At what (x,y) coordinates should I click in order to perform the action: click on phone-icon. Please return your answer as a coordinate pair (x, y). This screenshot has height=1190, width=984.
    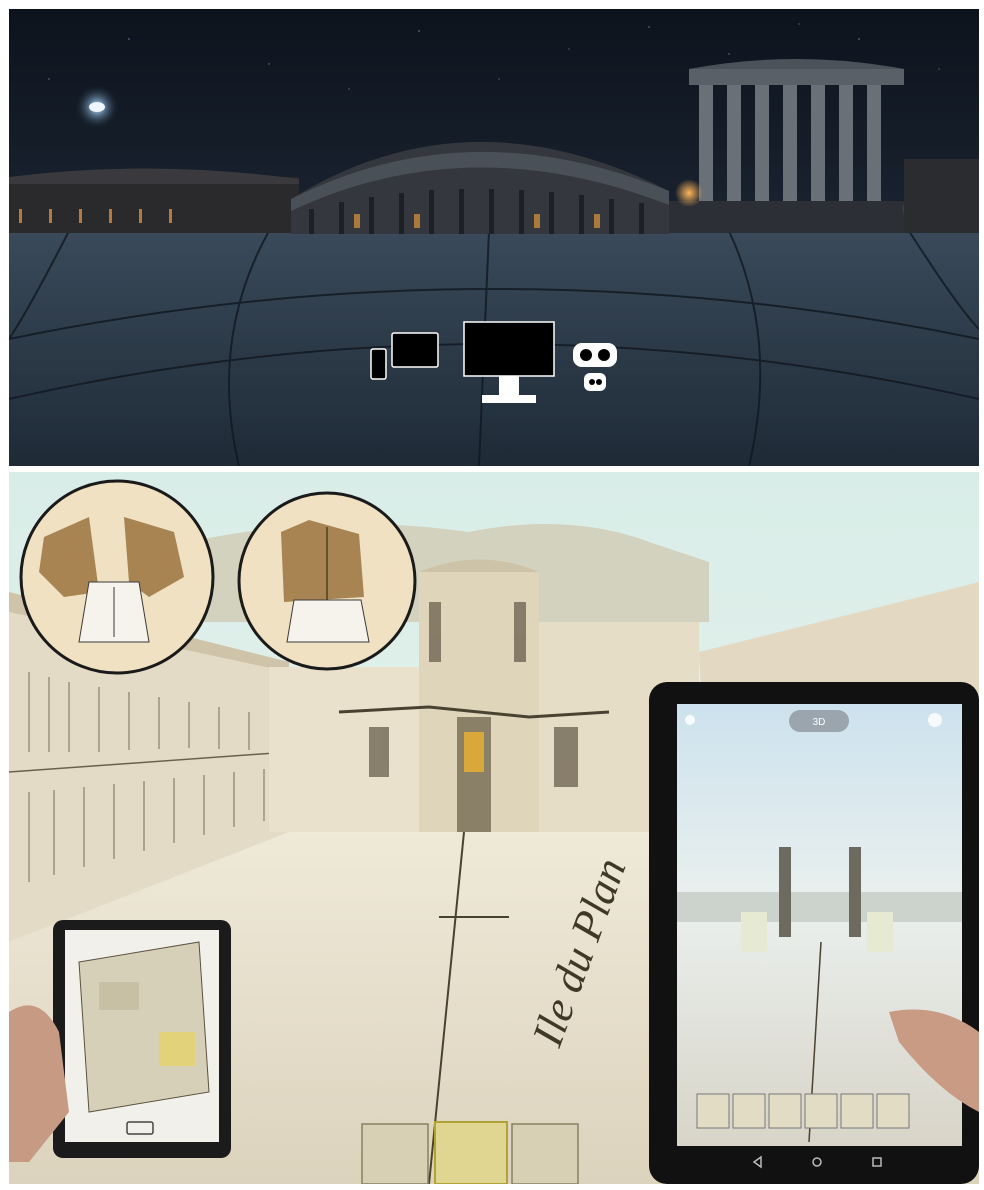
    Looking at the image, I should click on (378, 364).